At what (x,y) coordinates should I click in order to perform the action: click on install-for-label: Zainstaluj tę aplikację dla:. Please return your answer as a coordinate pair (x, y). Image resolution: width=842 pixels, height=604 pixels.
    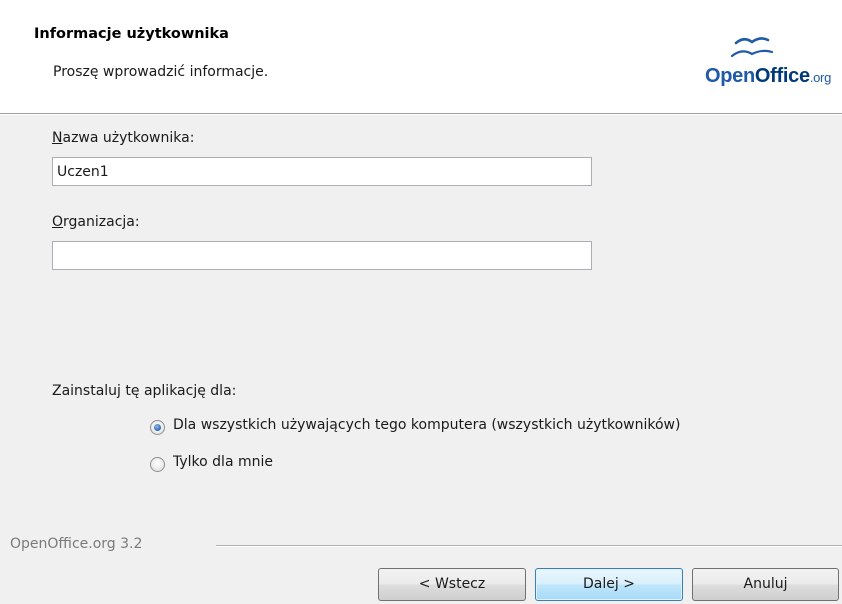
    Looking at the image, I should click on (144, 391).